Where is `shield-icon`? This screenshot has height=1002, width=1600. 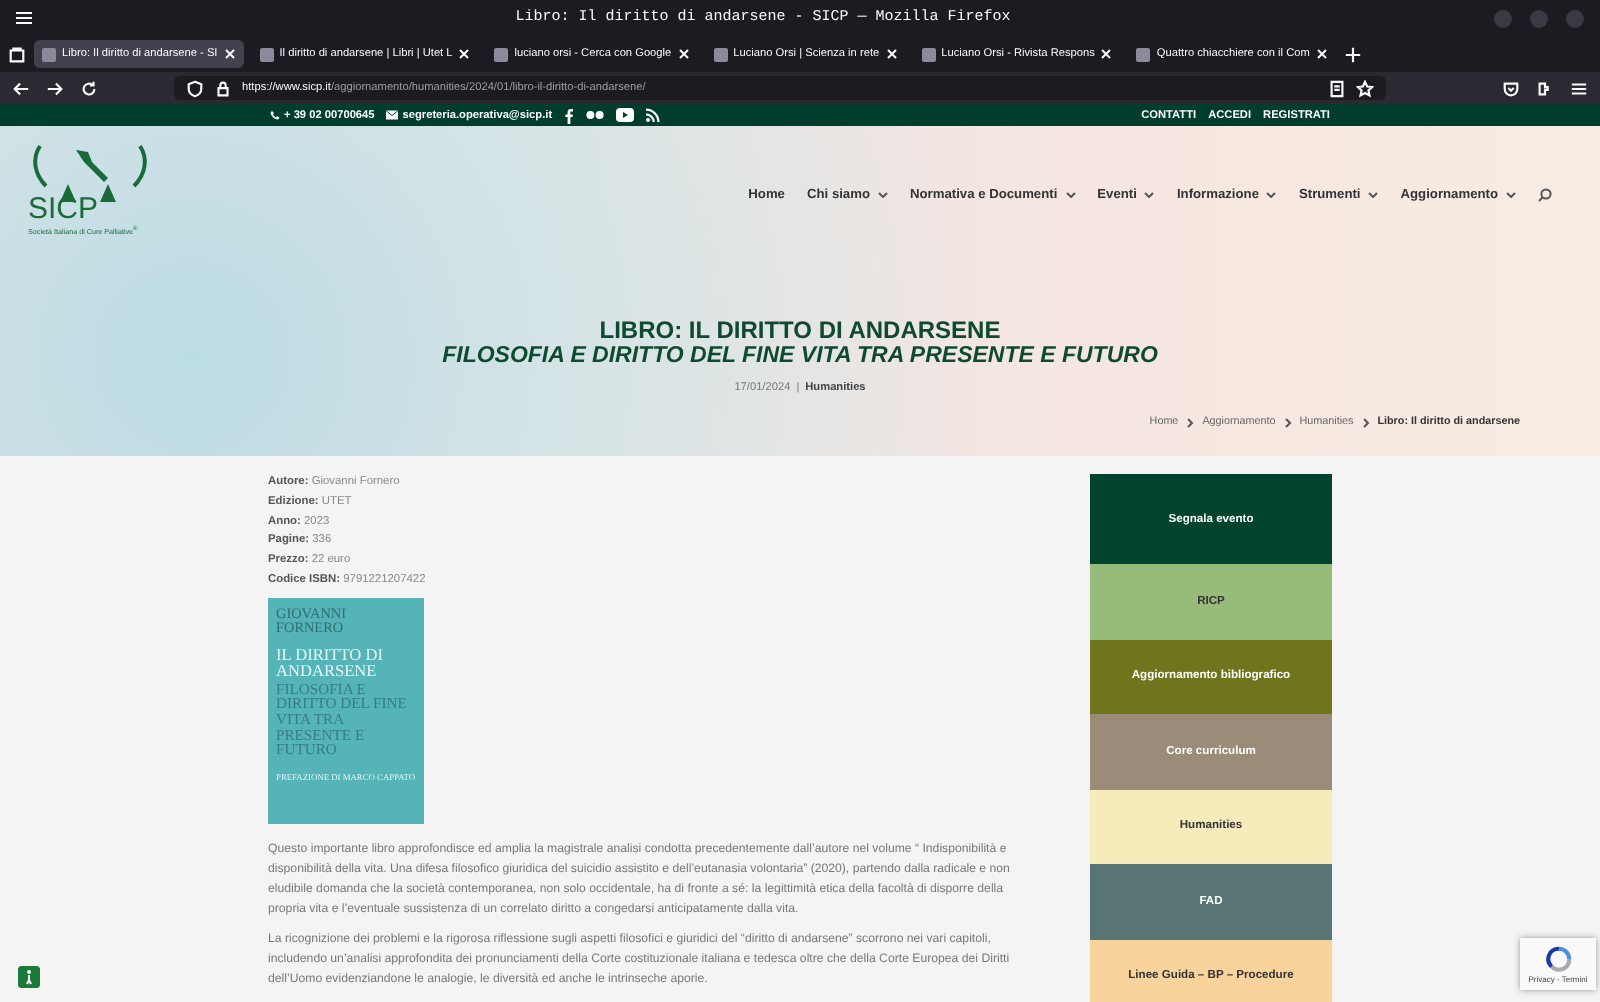 shield-icon is located at coordinates (195, 88).